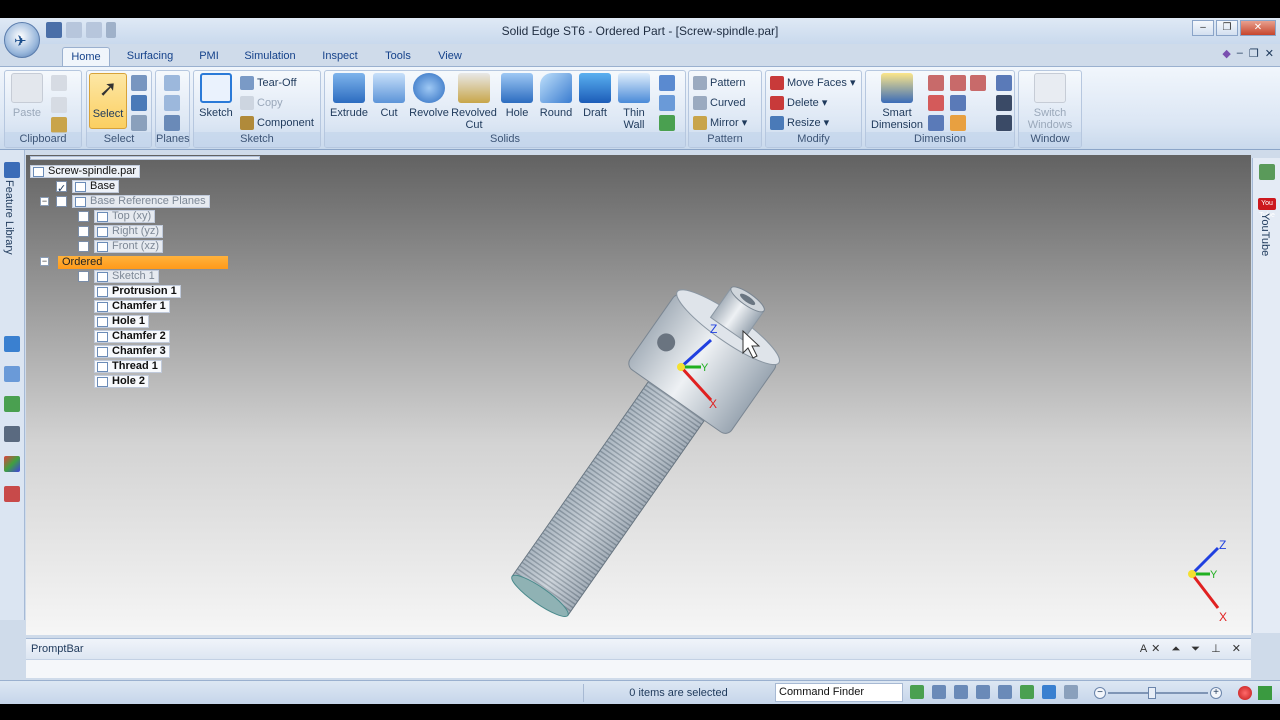 This screenshot has width=1280, height=720. I want to click on sketch-1-checkbox, so click(83, 276).